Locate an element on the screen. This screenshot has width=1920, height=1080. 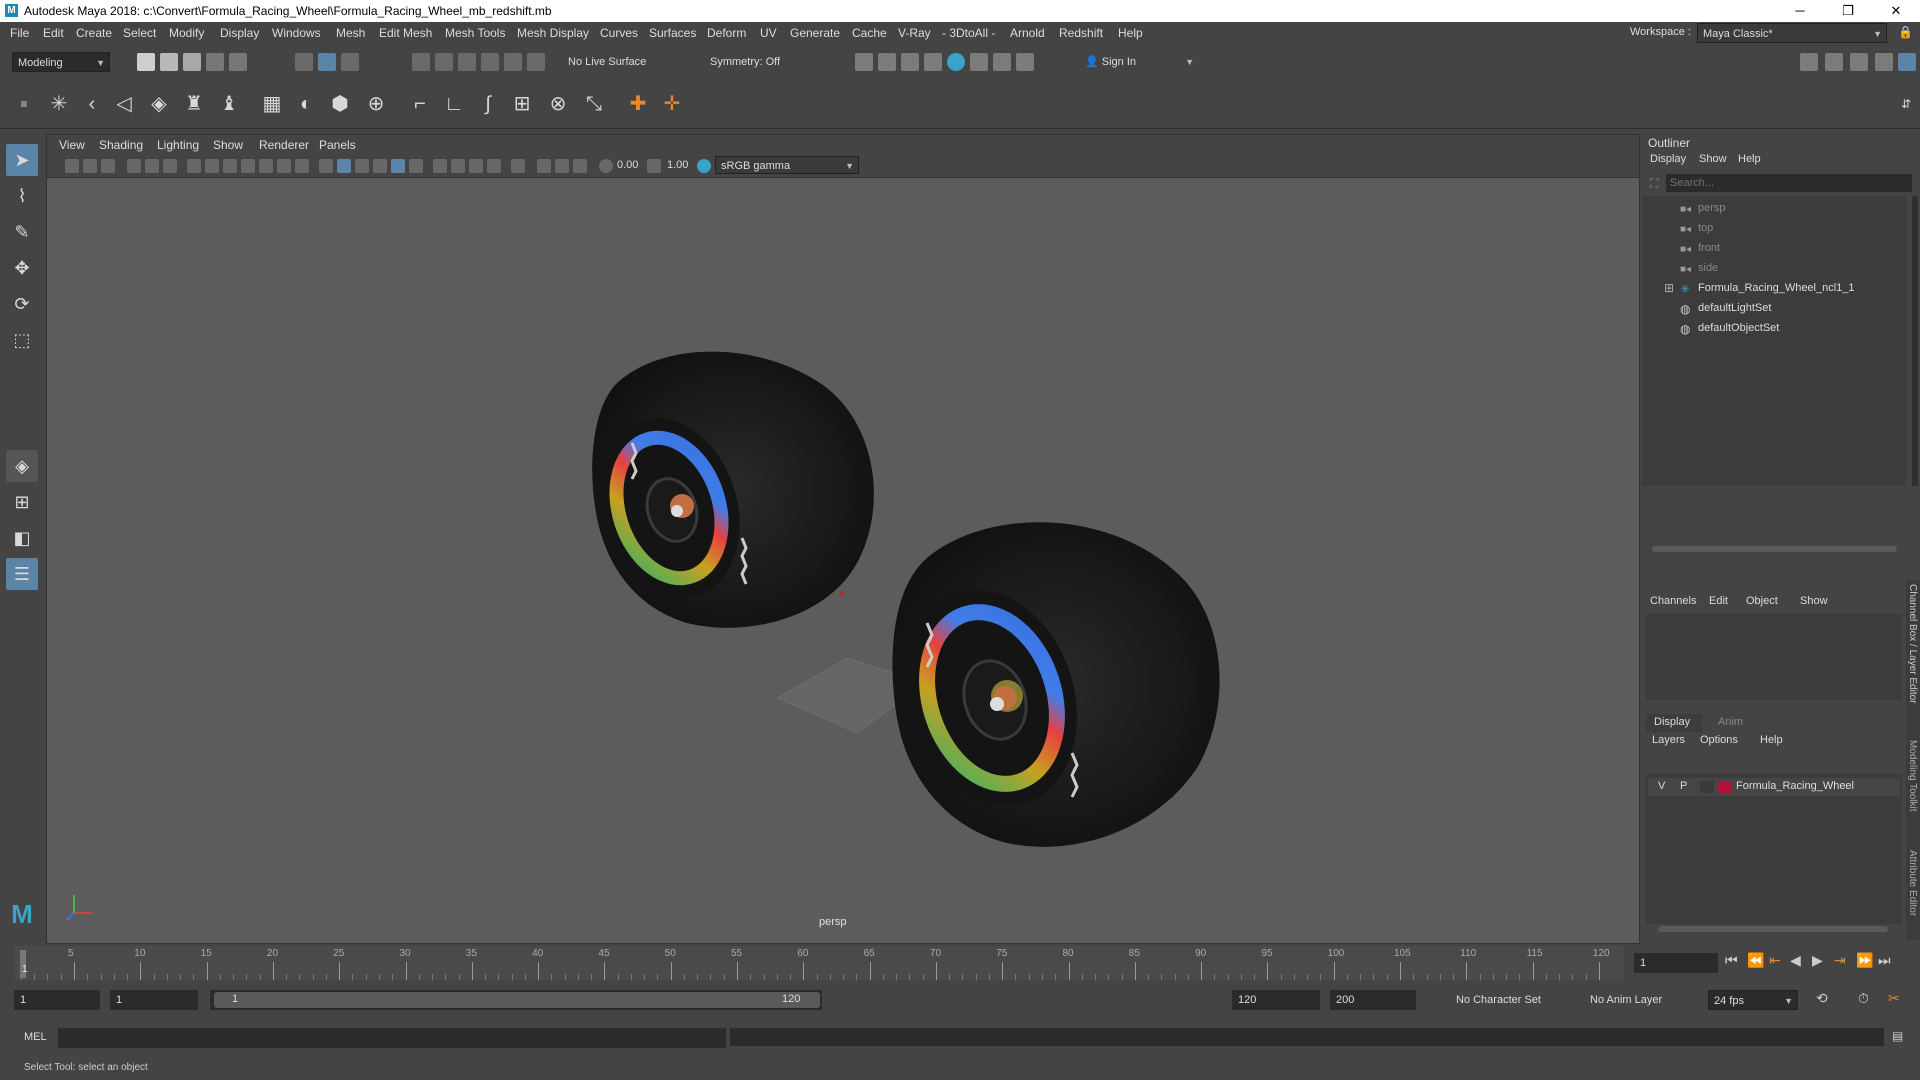
menu-edit: Edit is located at coordinates (53, 33).